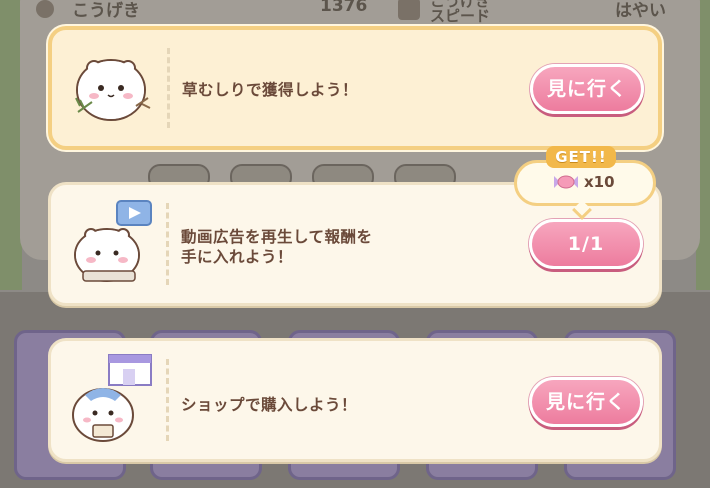 The image size is (710, 488). I want to click on speed-icon, so click(409, 10).